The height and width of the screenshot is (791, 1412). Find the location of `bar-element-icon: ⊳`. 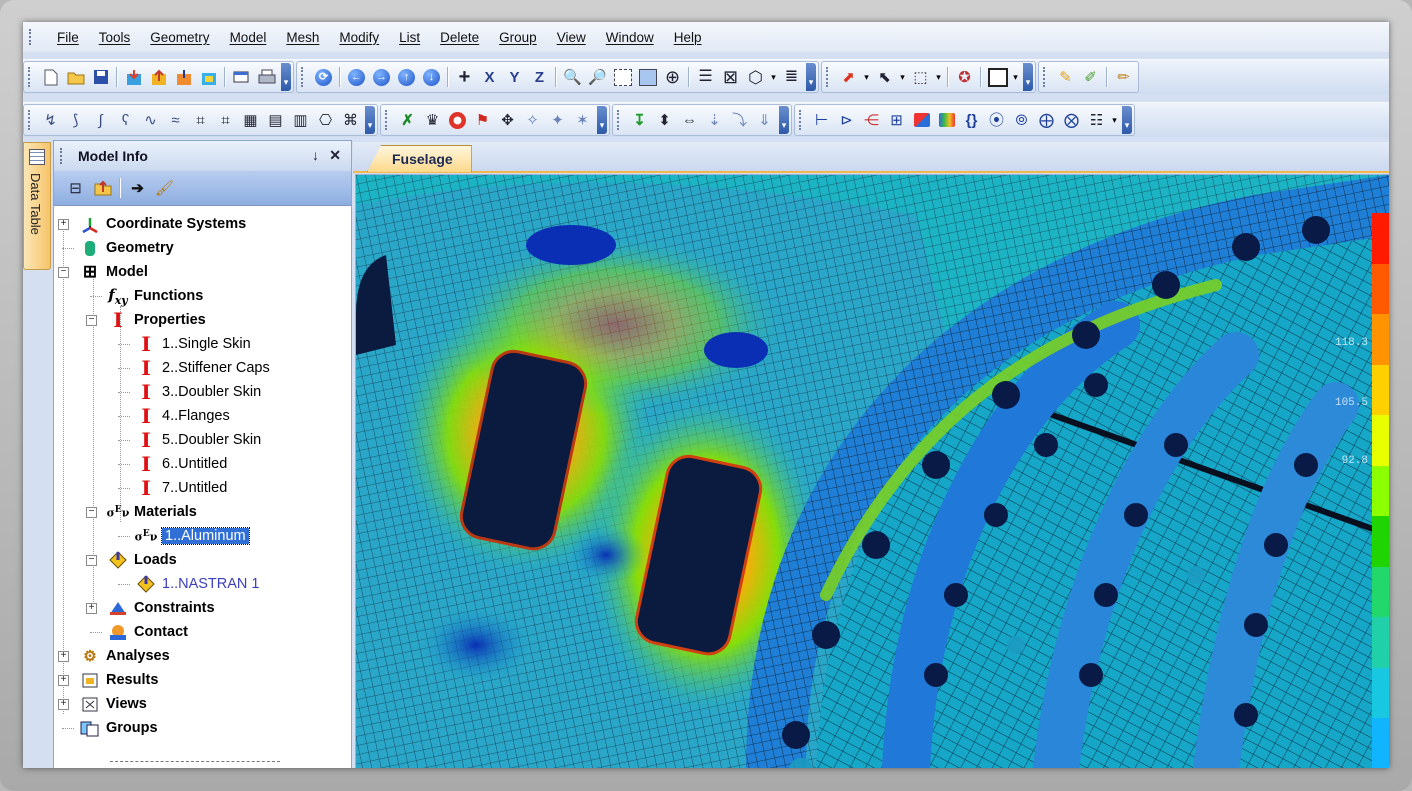

bar-element-icon: ⊳ is located at coordinates (847, 120).